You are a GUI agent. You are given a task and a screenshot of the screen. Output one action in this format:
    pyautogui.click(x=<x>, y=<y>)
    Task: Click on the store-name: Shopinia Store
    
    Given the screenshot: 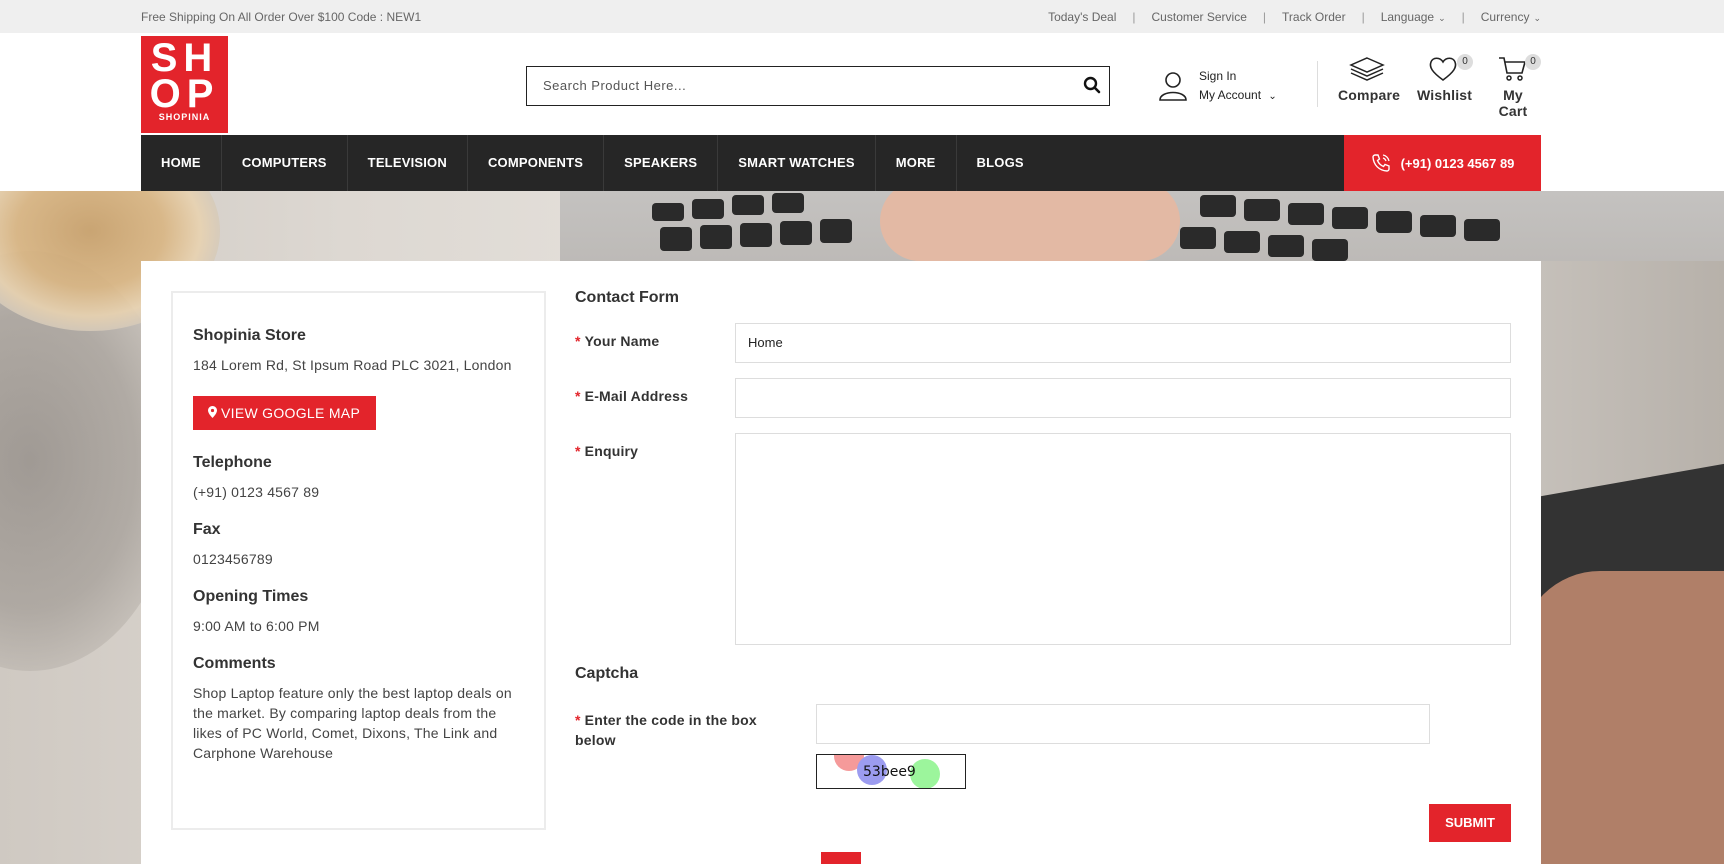 What is the action you would take?
    pyautogui.click(x=249, y=335)
    